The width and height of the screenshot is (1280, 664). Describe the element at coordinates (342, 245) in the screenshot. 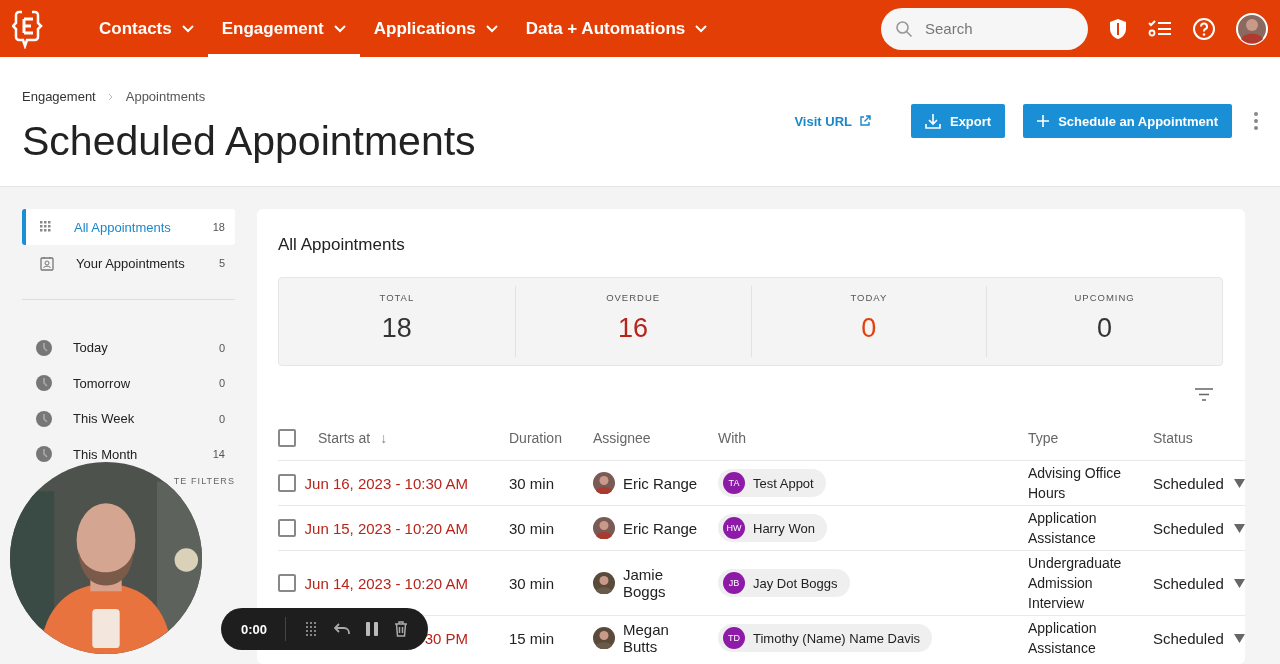

I see `card-title: All Appointments` at that location.